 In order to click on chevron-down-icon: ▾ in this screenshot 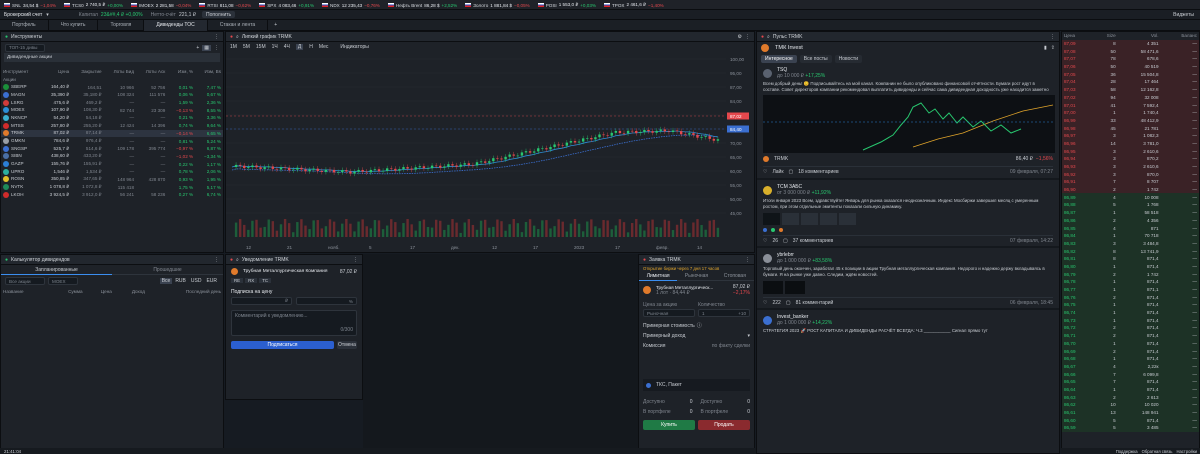, I will do `click(748, 336)`.